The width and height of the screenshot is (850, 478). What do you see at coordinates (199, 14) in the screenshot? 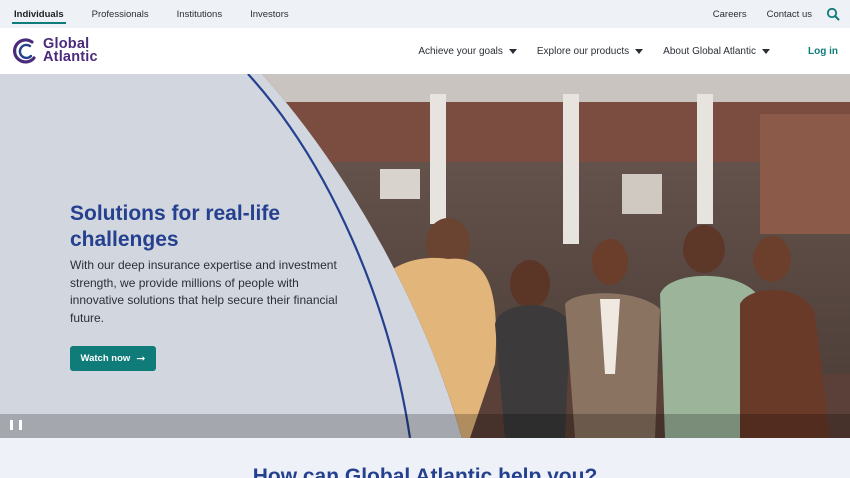
I see `segment-tab-institutions: Institutions` at bounding box center [199, 14].